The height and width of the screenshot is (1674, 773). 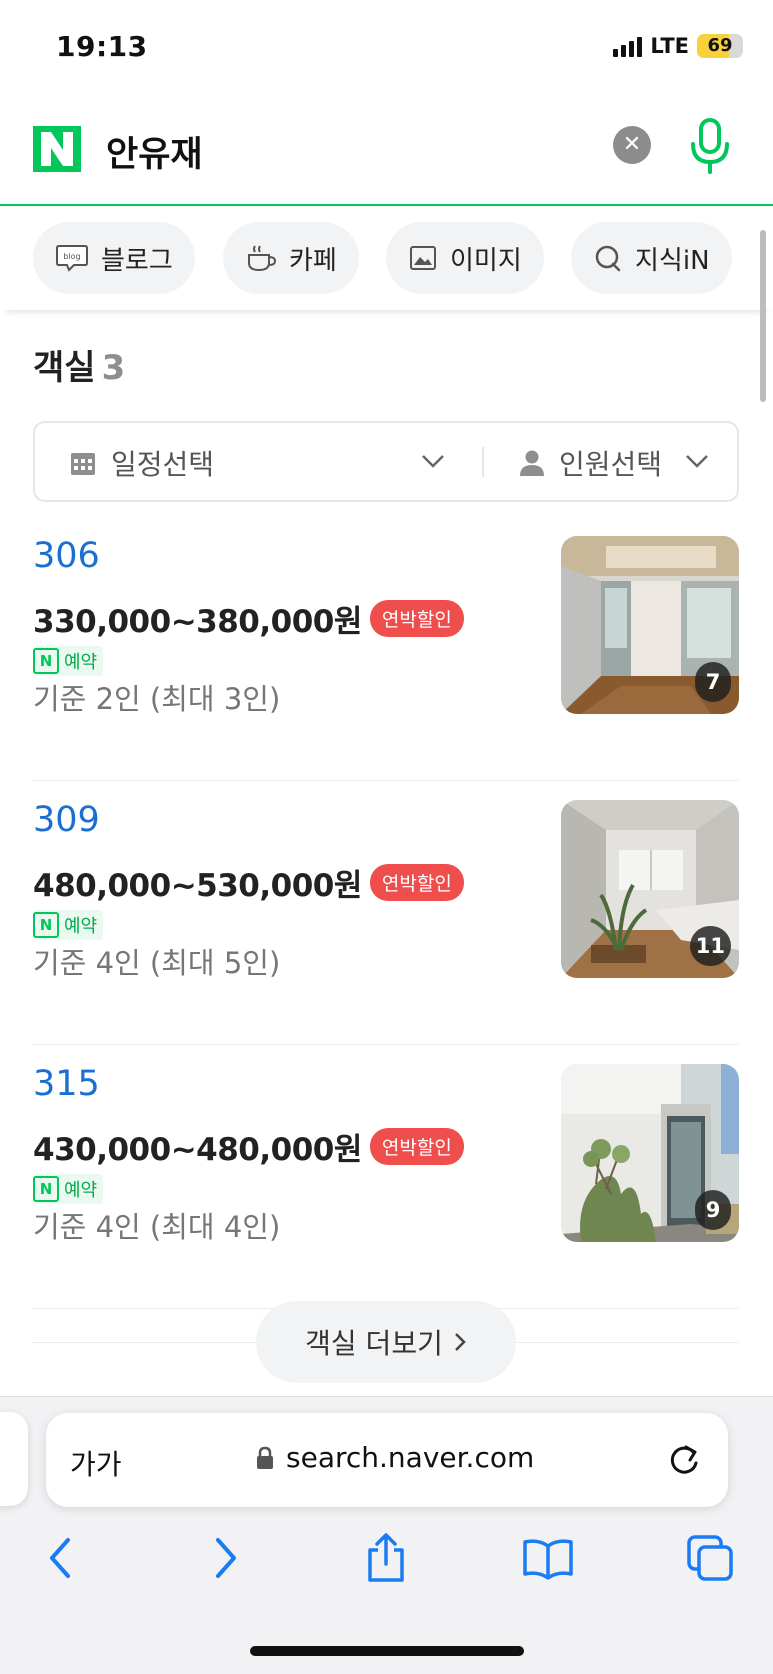 I want to click on section-title: 객실 3, so click(x=79, y=364).